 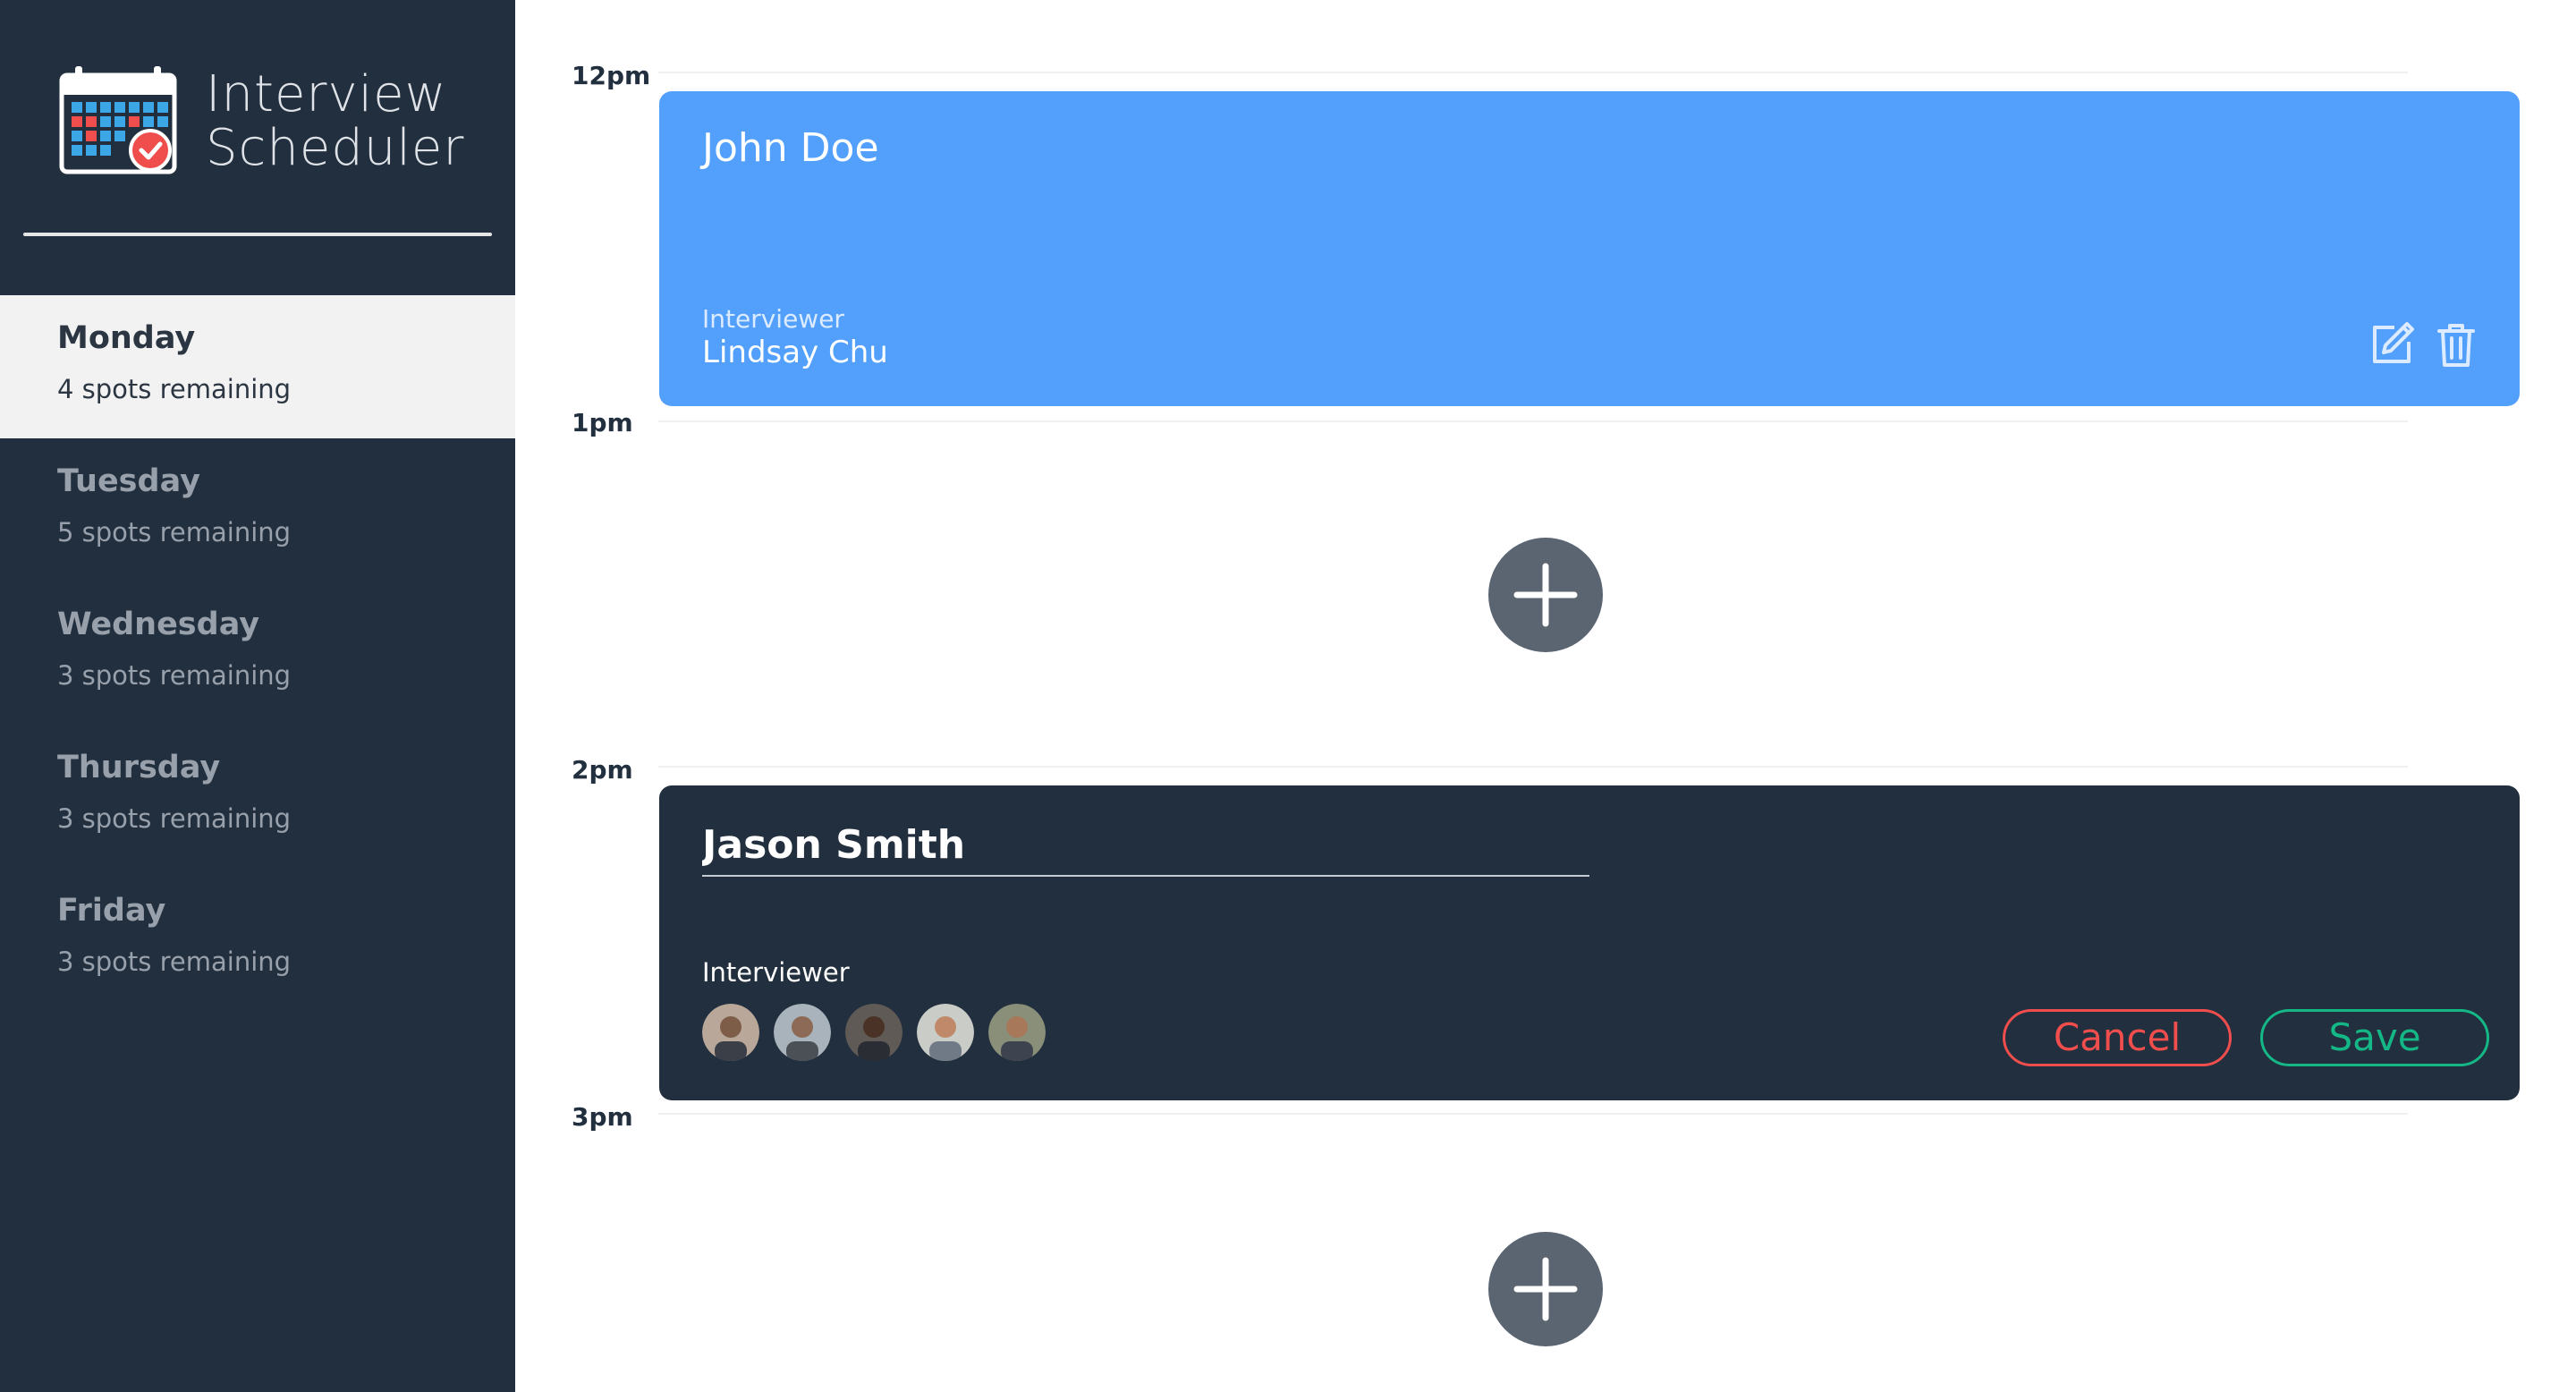 I want to click on day-name: Tuesday, so click(x=128, y=481).